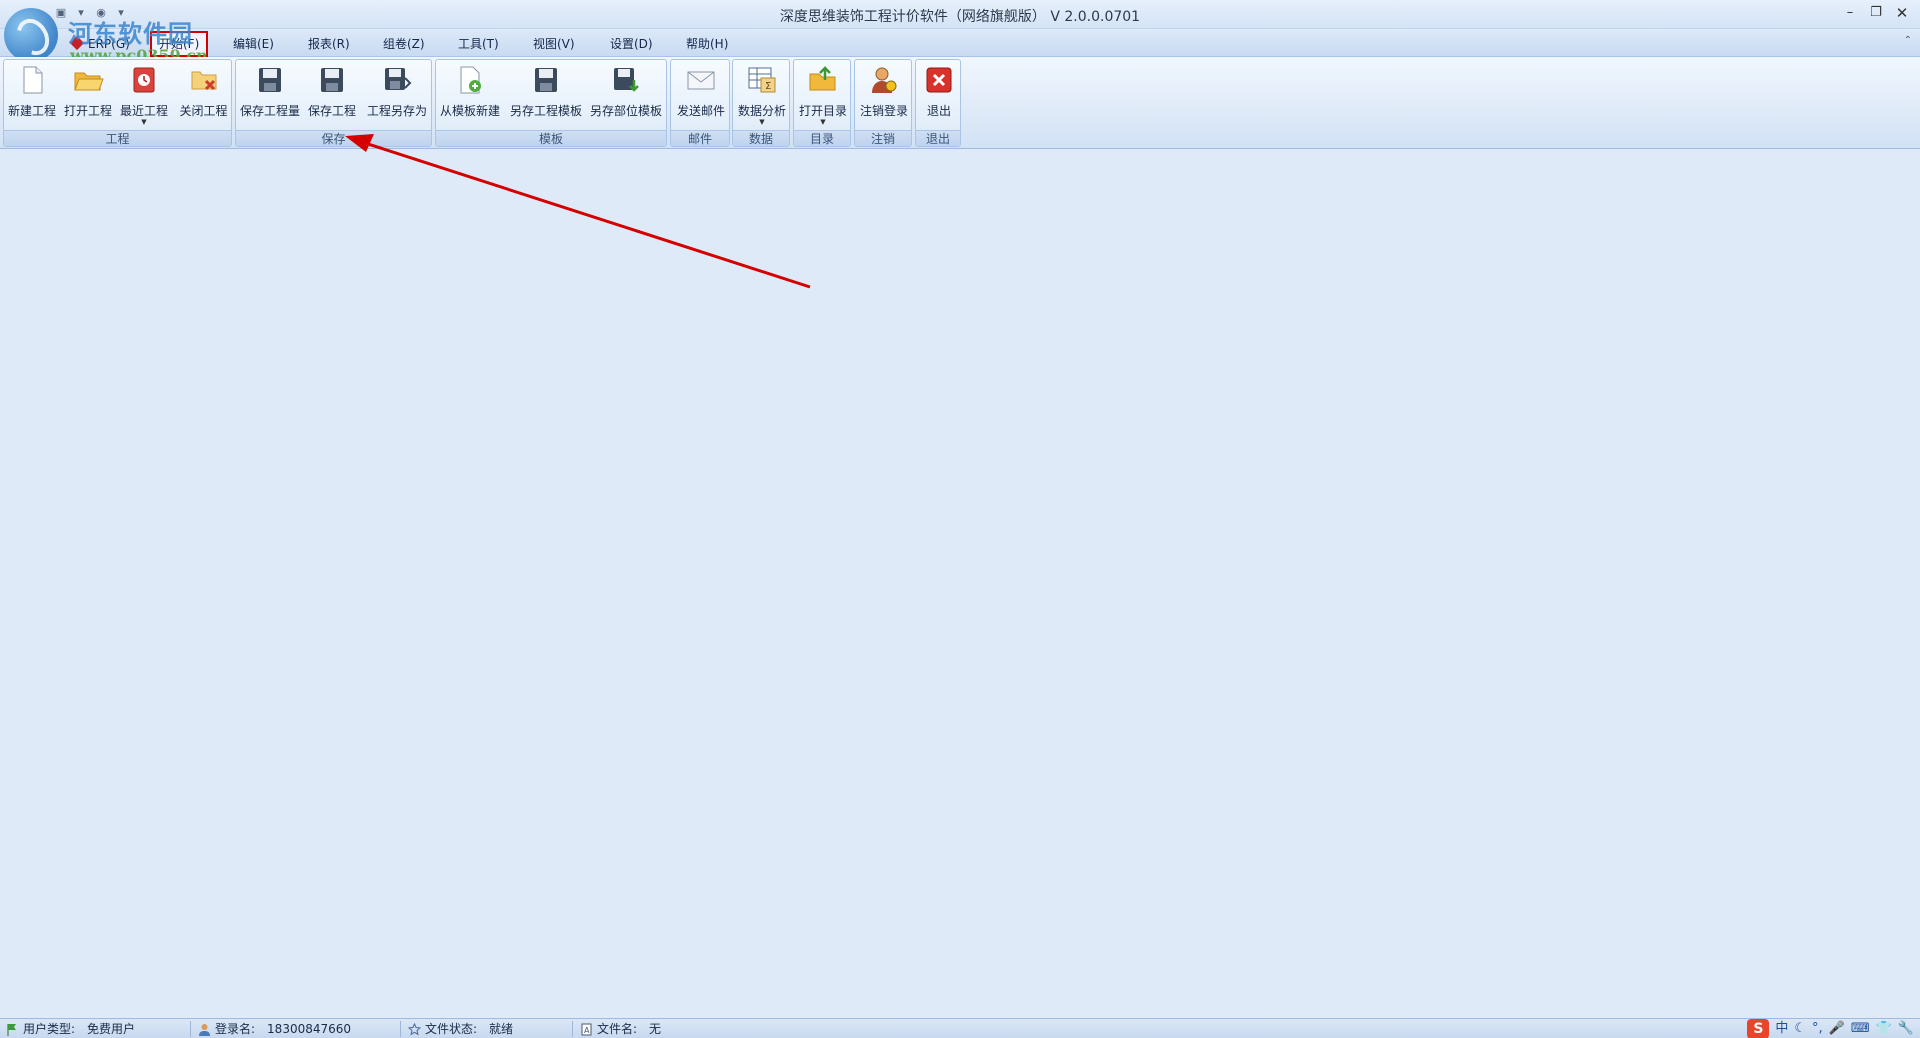 The height and width of the screenshot is (1038, 1920). I want to click on ribbon-group-logout: 注销登录 注销, so click(883, 103).